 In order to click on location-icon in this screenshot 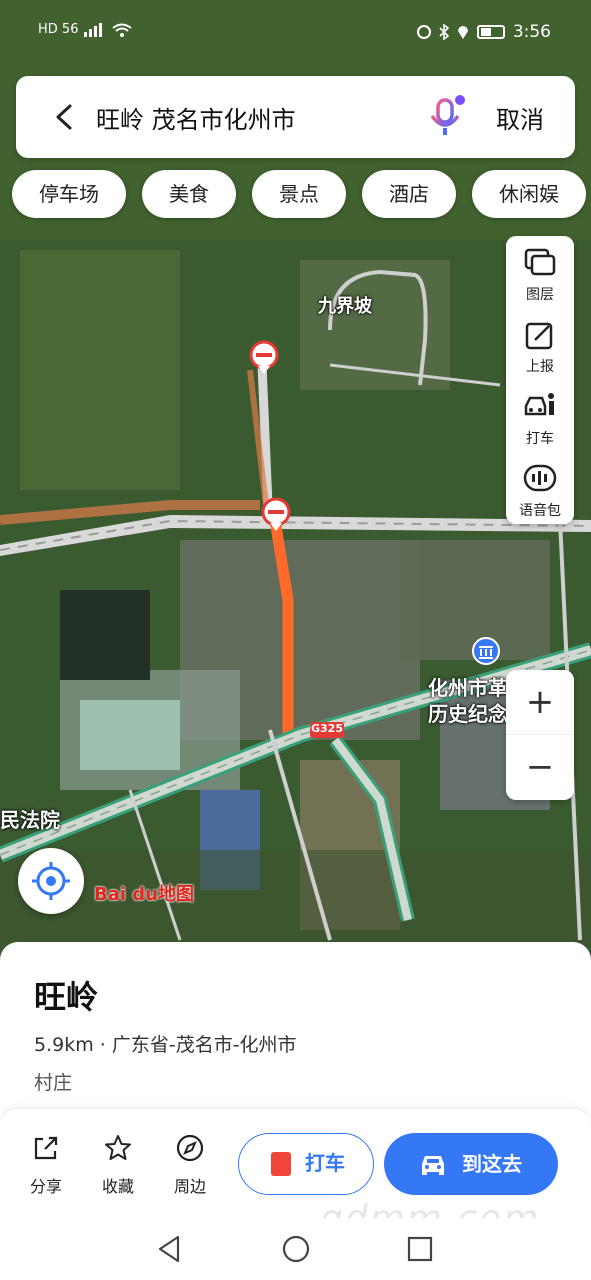, I will do `click(462, 32)`.